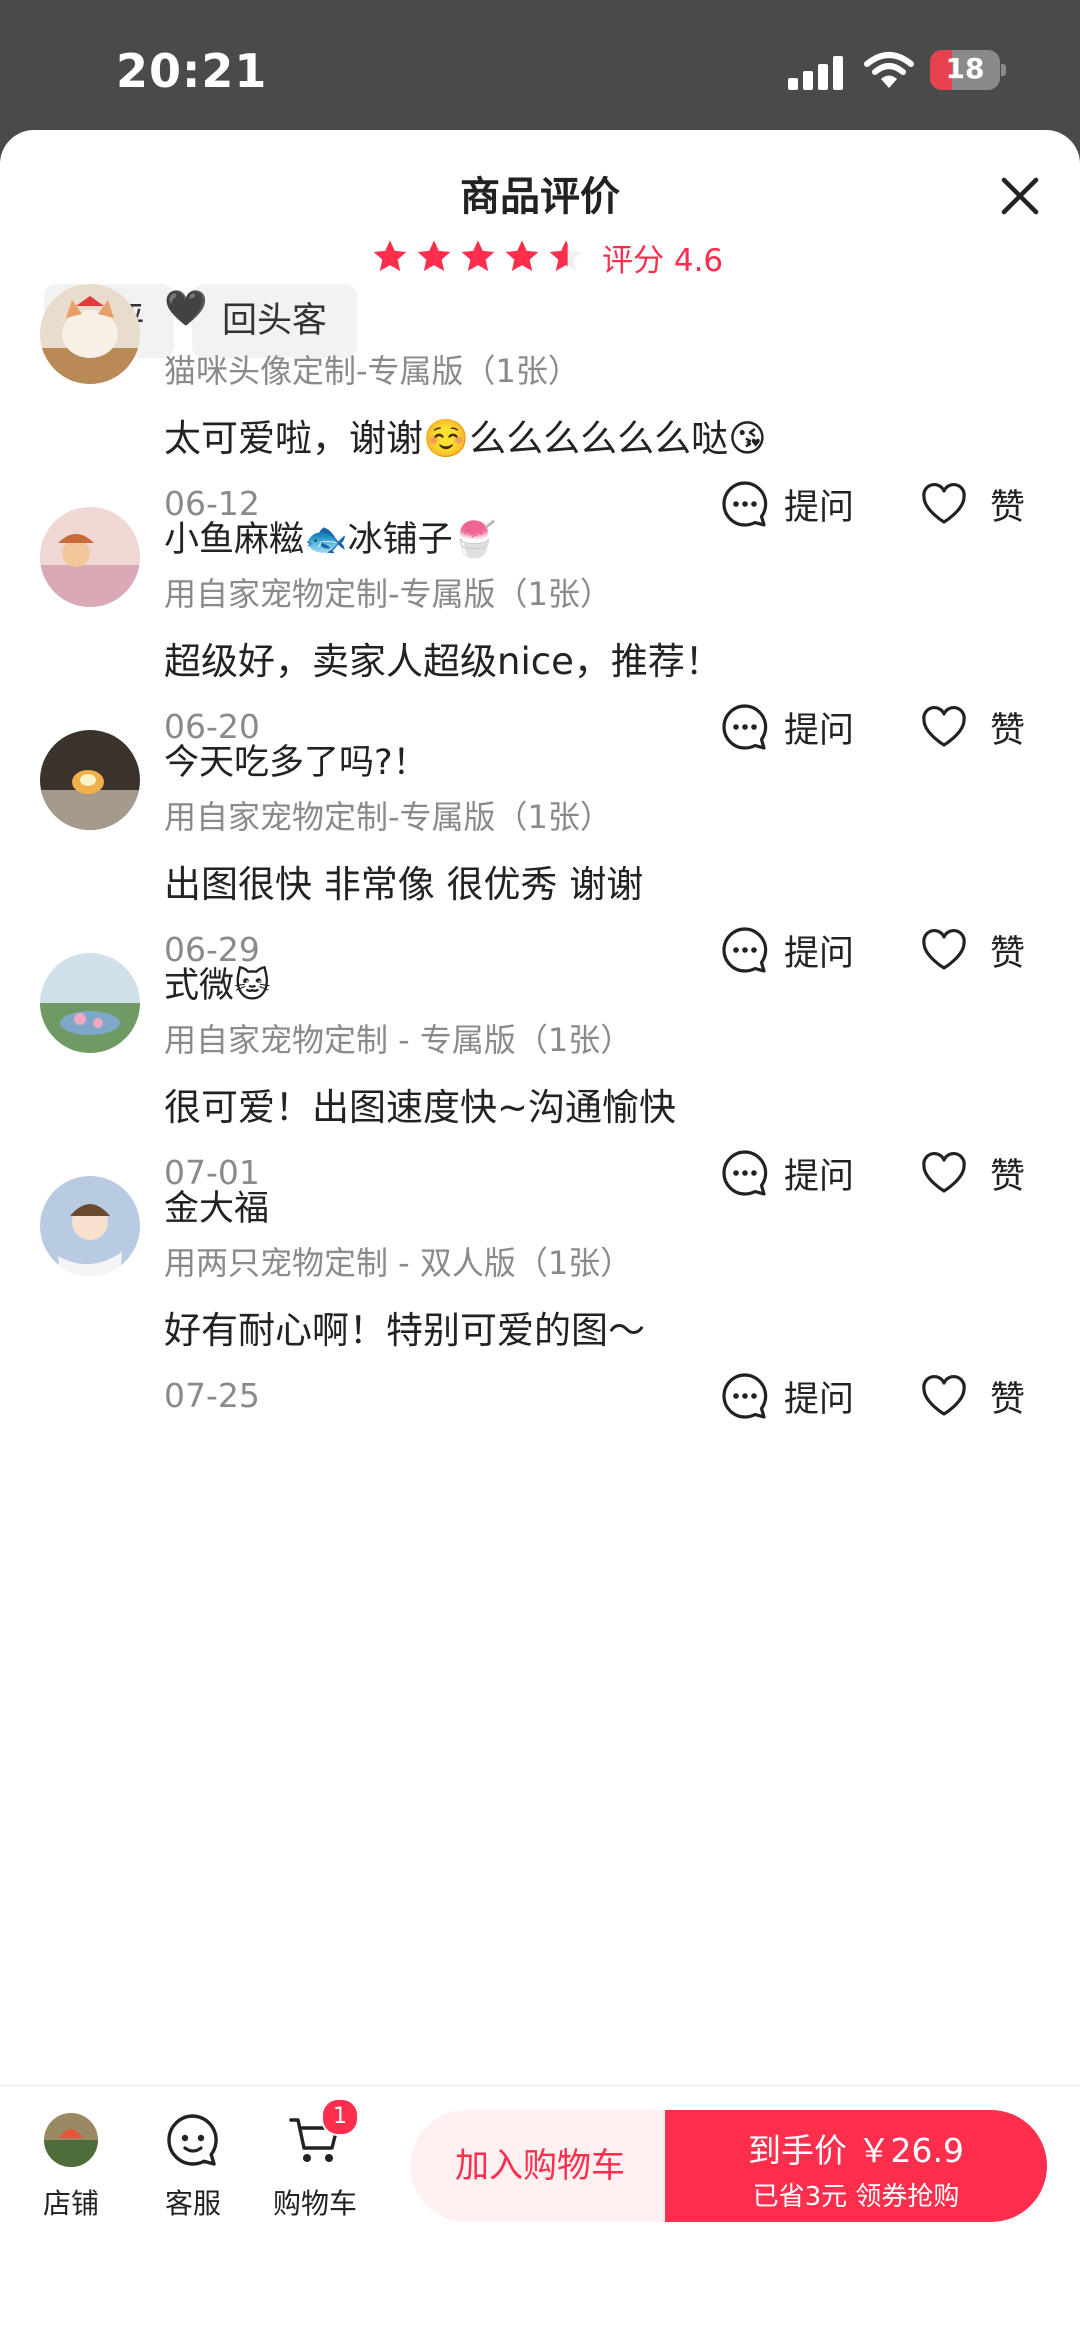 The image size is (1080, 2338). I want to click on reviewer-name: 今天吃多了吗?！, so click(296, 763).